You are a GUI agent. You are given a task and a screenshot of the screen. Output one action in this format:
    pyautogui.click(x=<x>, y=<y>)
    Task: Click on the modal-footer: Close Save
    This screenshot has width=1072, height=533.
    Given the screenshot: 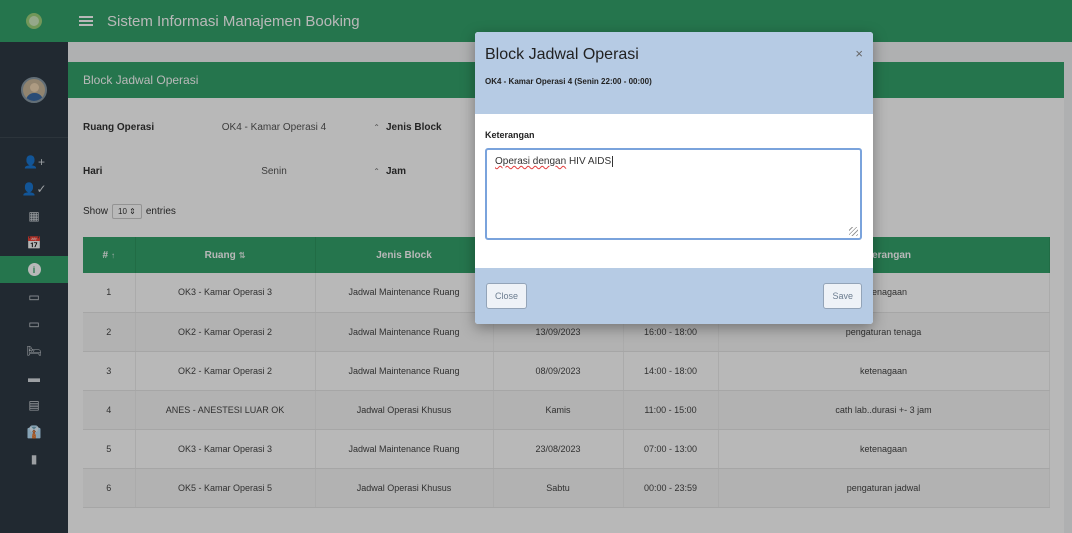 What is the action you would take?
    pyautogui.click(x=674, y=296)
    